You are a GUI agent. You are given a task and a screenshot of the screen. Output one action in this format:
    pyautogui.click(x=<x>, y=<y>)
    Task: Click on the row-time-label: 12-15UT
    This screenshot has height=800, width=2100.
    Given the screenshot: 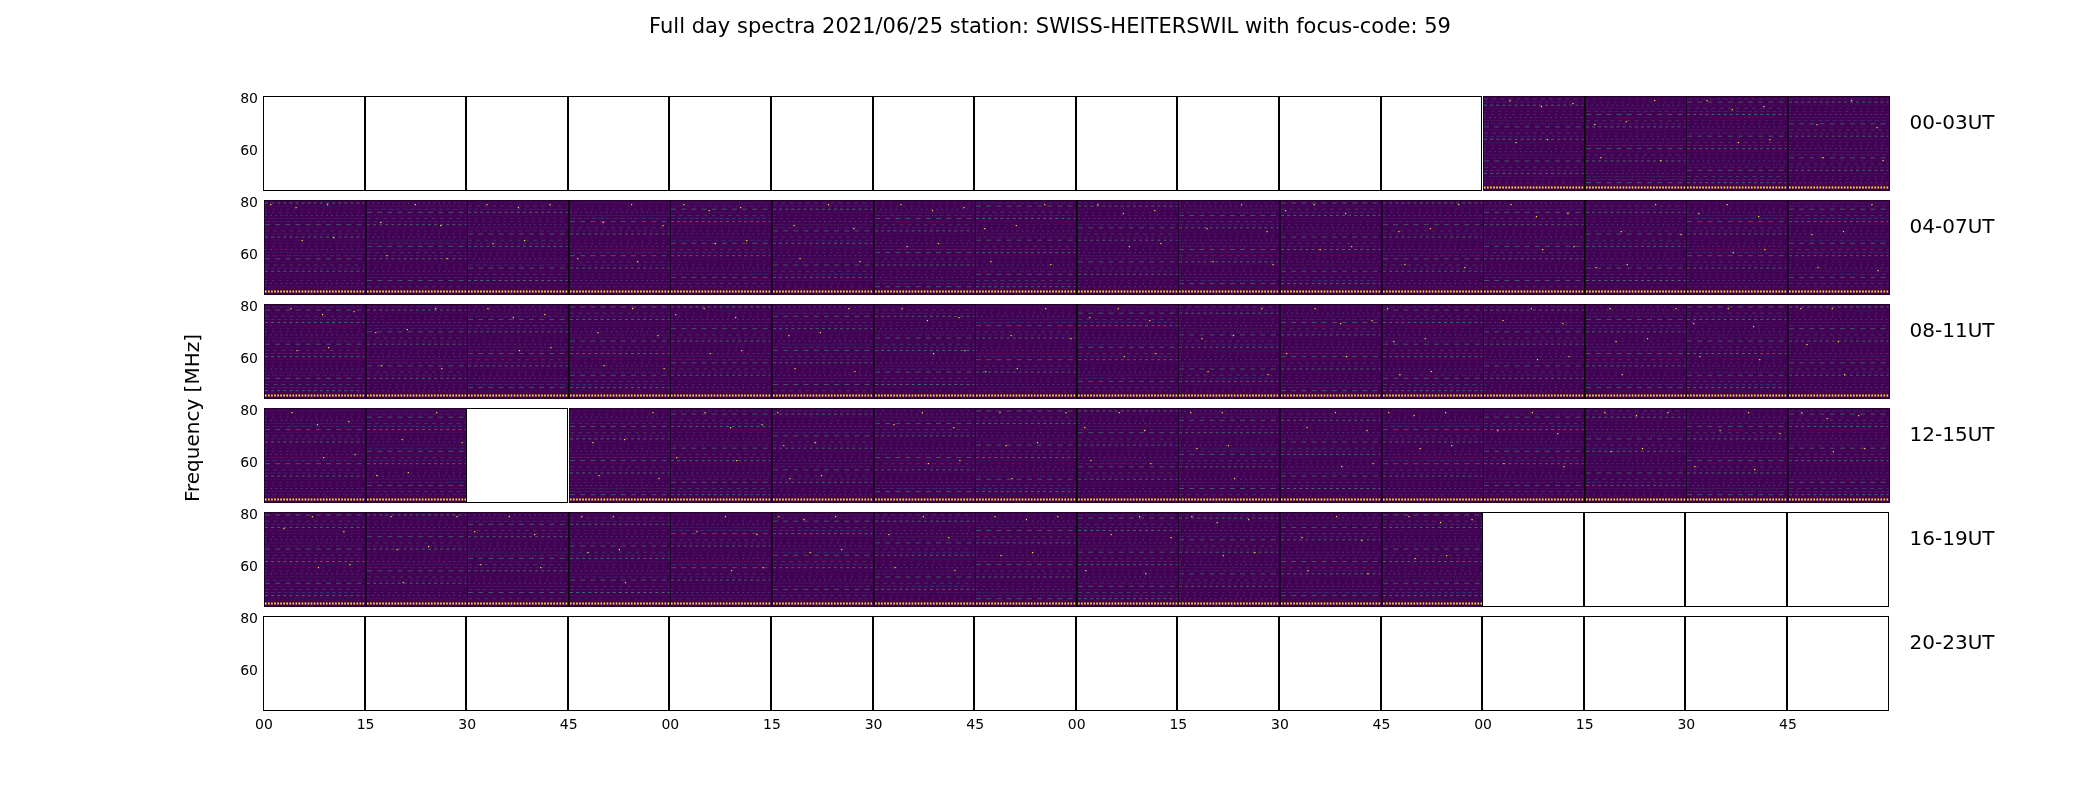 What is the action you would take?
    pyautogui.click(x=1951, y=434)
    